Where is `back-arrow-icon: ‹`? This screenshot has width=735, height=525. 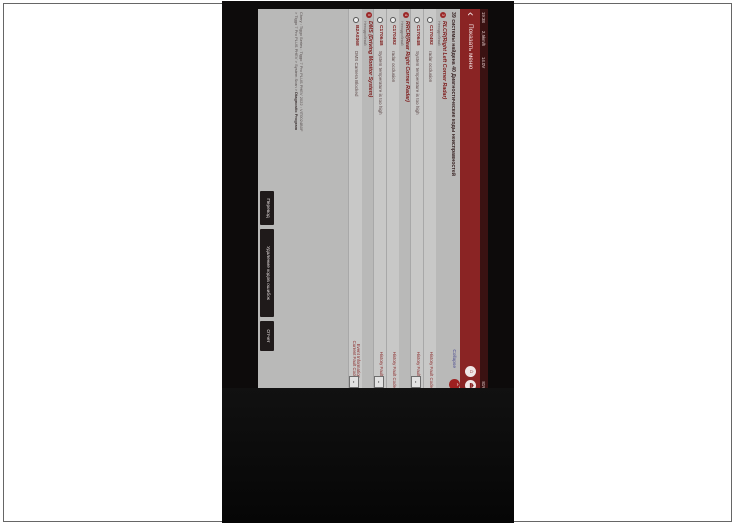
back-arrow-icon: ‹ is located at coordinates (471, 16).